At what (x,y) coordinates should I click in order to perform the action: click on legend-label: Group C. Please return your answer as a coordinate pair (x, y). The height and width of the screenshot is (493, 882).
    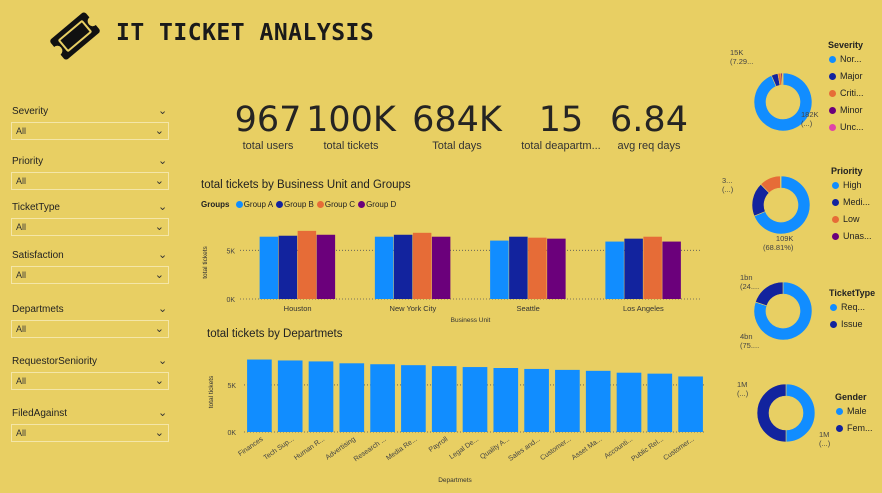
    Looking at the image, I should click on (340, 204).